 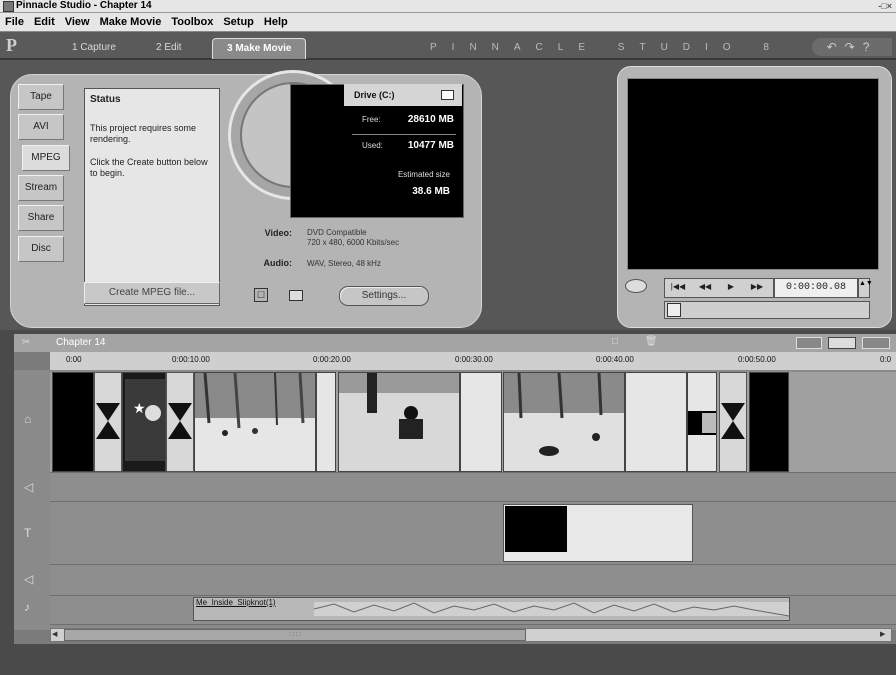 I want to click on sound-effect-track, so click(x=473, y=580).